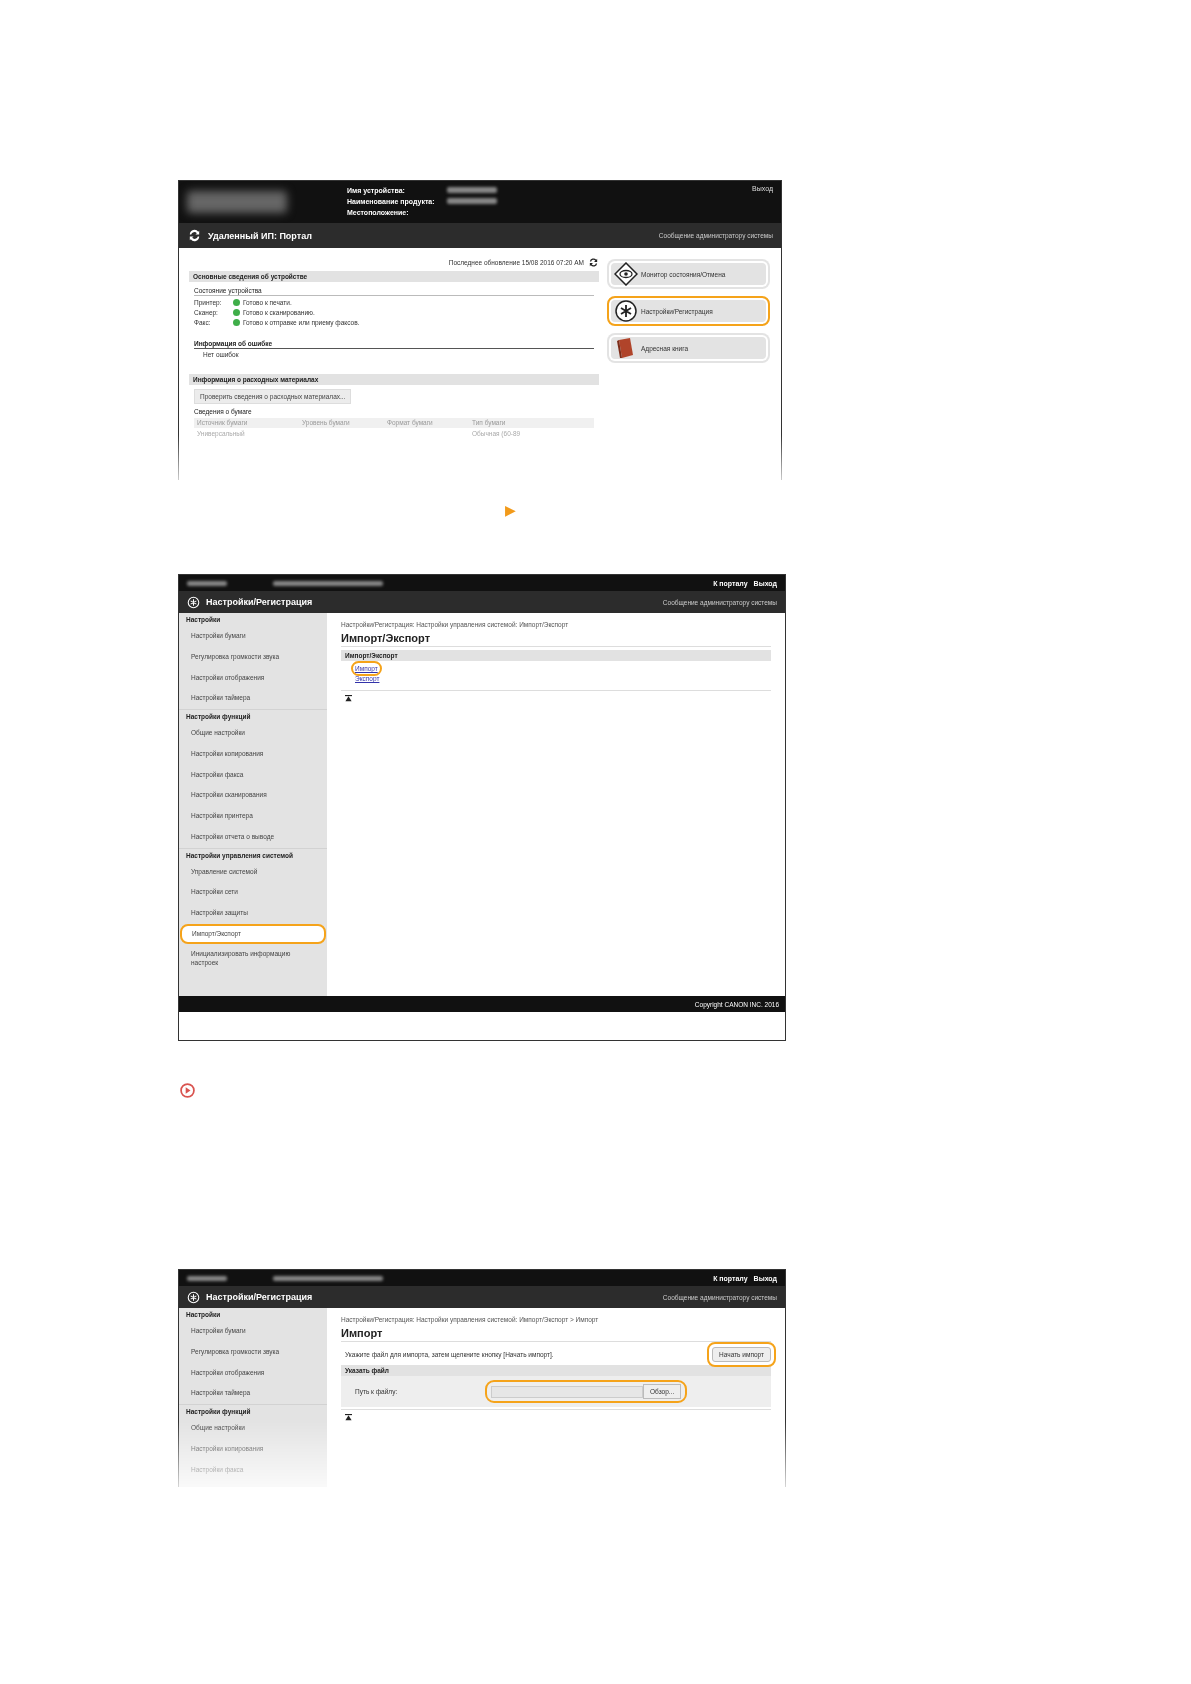 This screenshot has width=1191, height=1684. I want to click on page-header-title: Удаленный ИП: Портал, so click(260, 235).